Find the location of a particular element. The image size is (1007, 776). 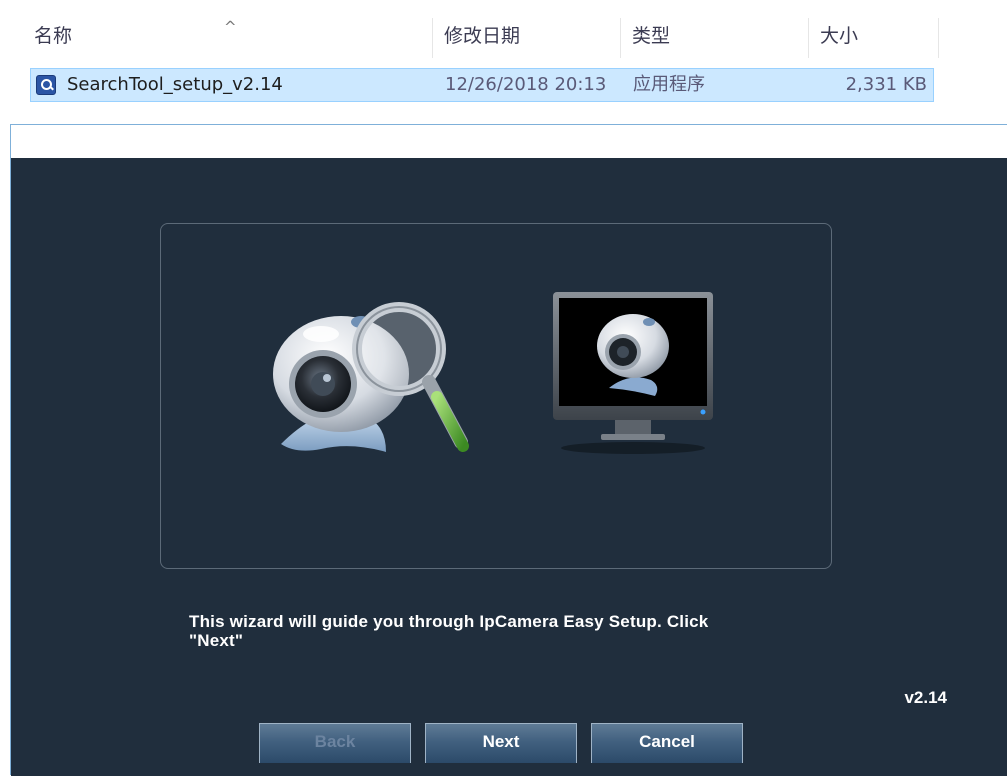

monitor-webcam-icon is located at coordinates (633, 373).